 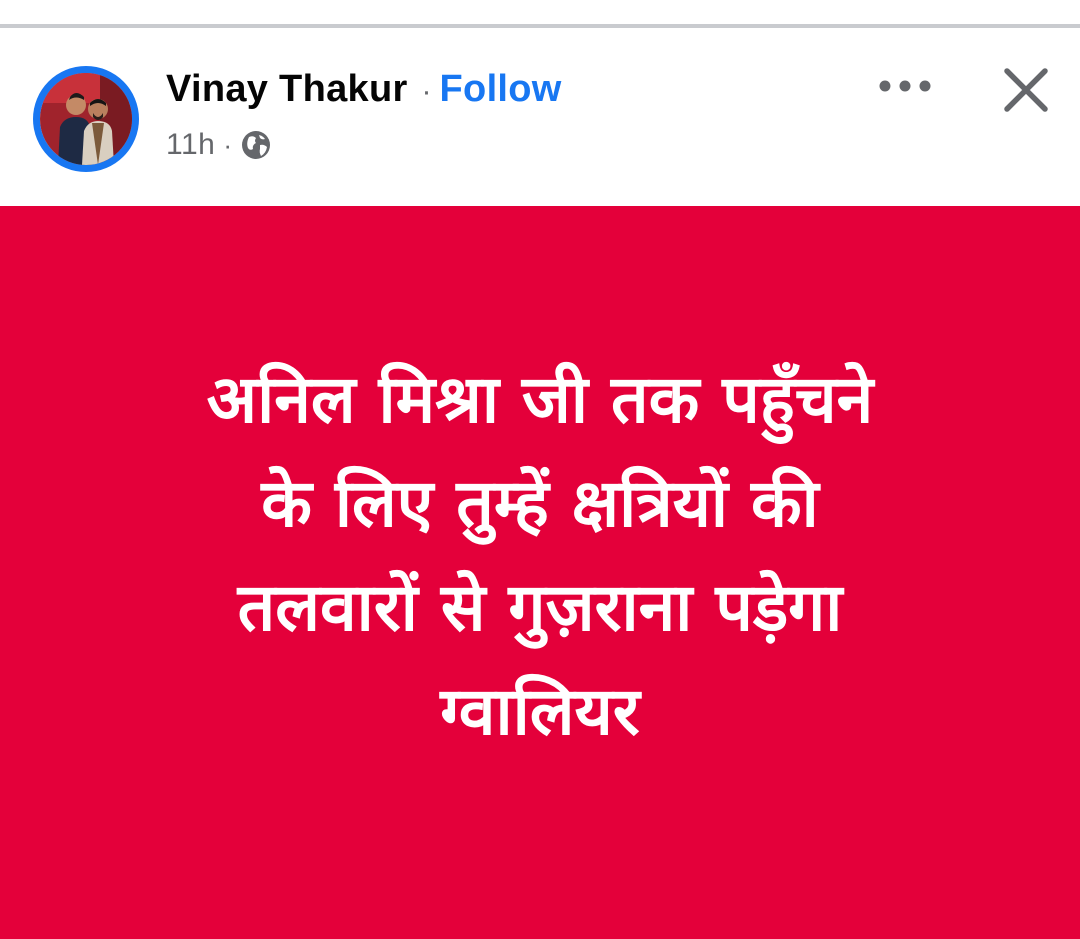 What do you see at coordinates (501, 89) in the screenshot?
I see `follow-button: Follow` at bounding box center [501, 89].